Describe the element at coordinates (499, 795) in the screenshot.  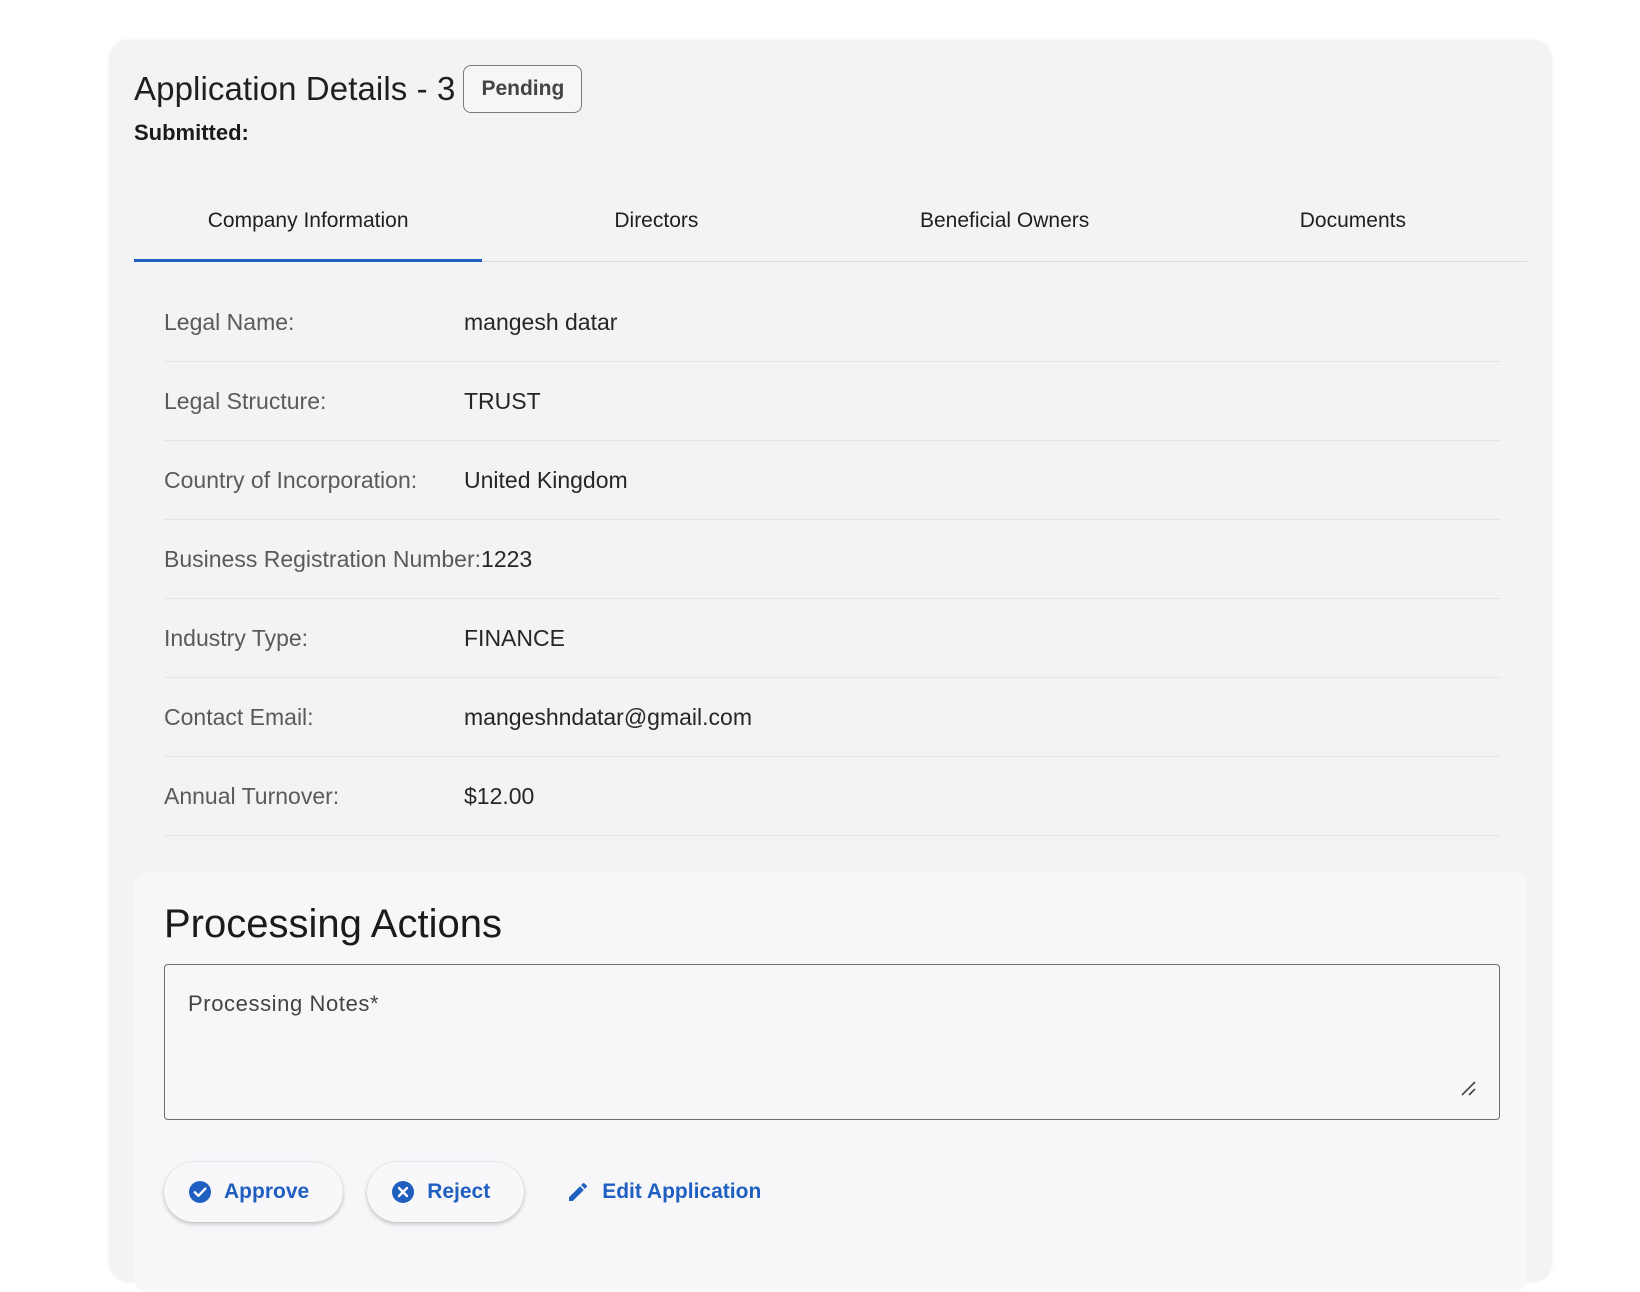
I see `info-value: $12.00` at that location.